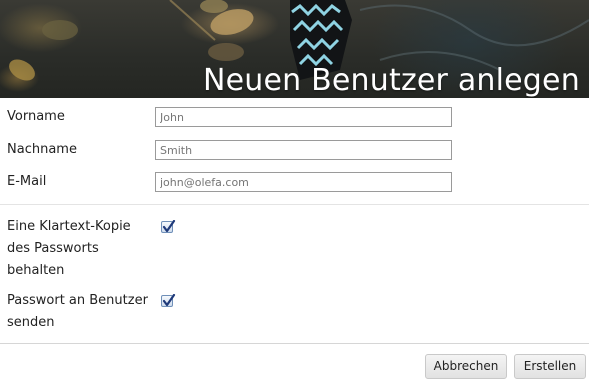  What do you see at coordinates (27, 181) in the screenshot?
I see `email-label: E-Mail` at bounding box center [27, 181].